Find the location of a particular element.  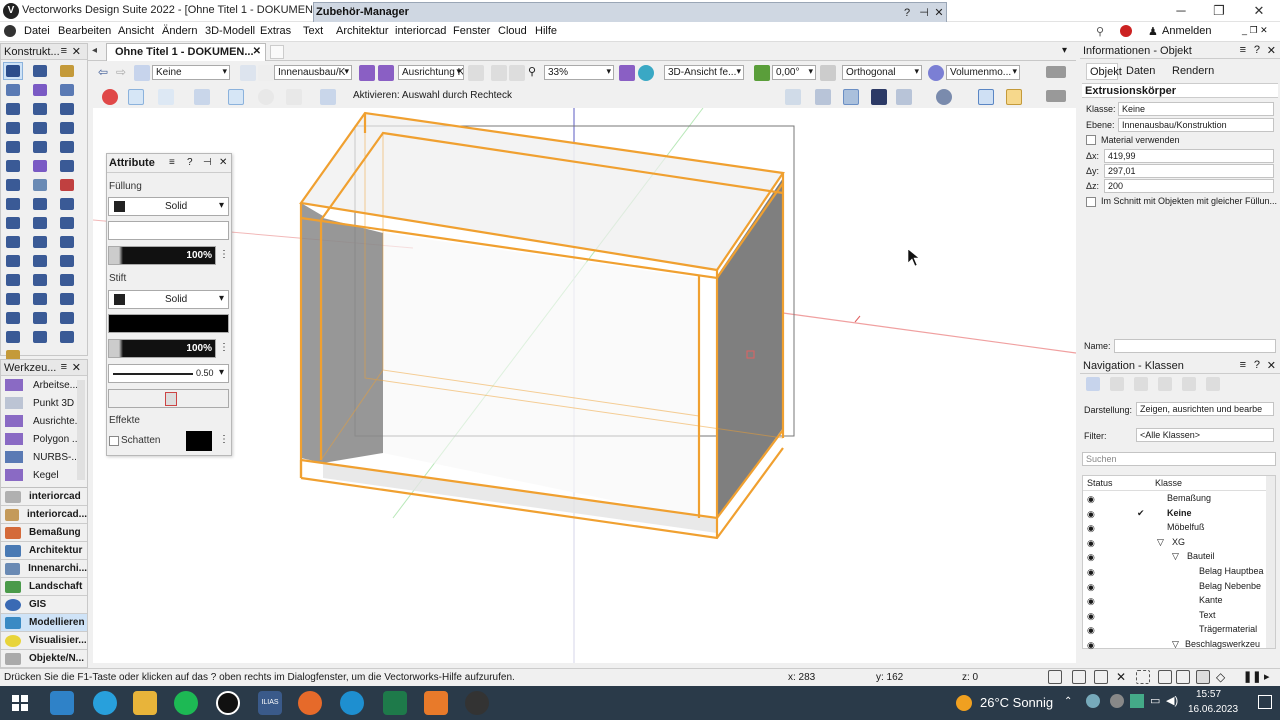

snap-grid-icon is located at coordinates (1055, 677).